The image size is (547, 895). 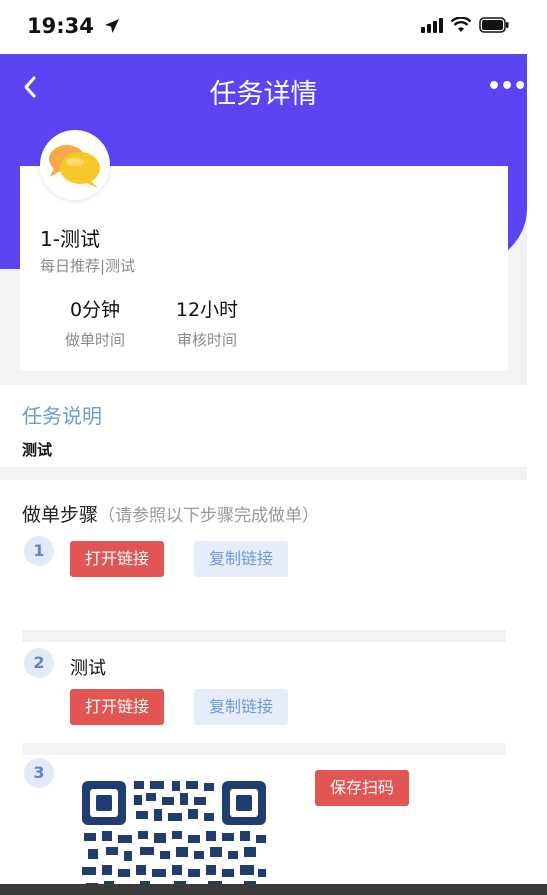 What do you see at coordinates (117, 559) in the screenshot?
I see `step-1-open-link-button: 打开链接` at bounding box center [117, 559].